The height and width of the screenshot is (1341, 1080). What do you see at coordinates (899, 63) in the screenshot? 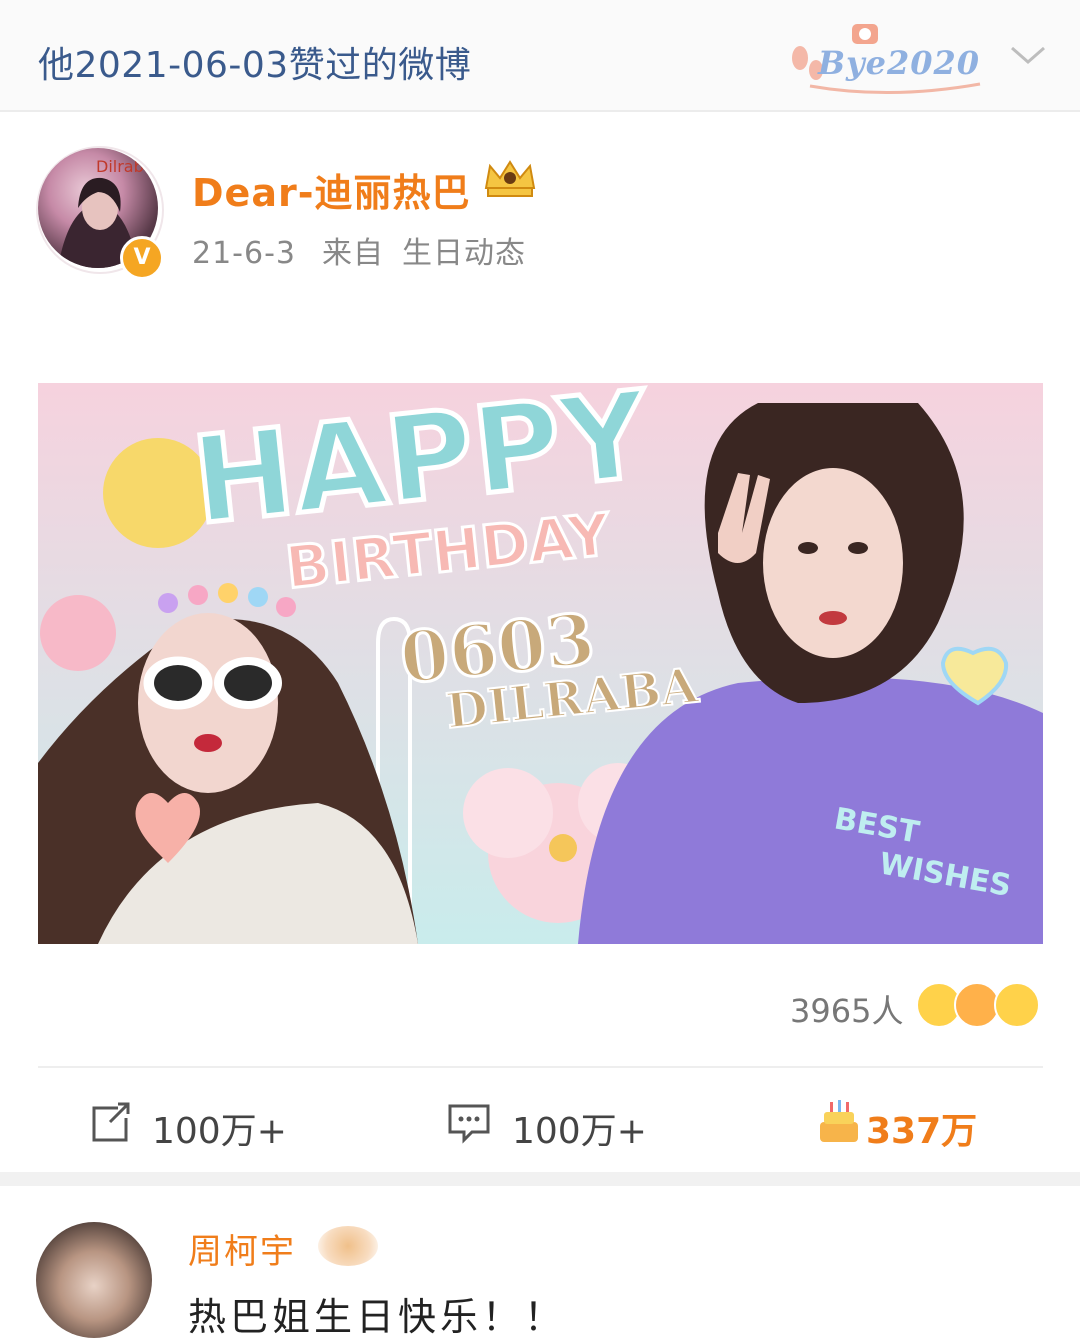
I see `bye2020-text: Bye2020` at bounding box center [899, 63].